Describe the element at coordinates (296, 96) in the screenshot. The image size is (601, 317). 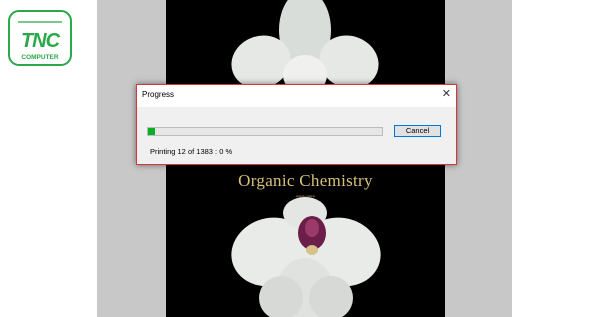
I see `dialog-titlebar: Progress ✕` at that location.